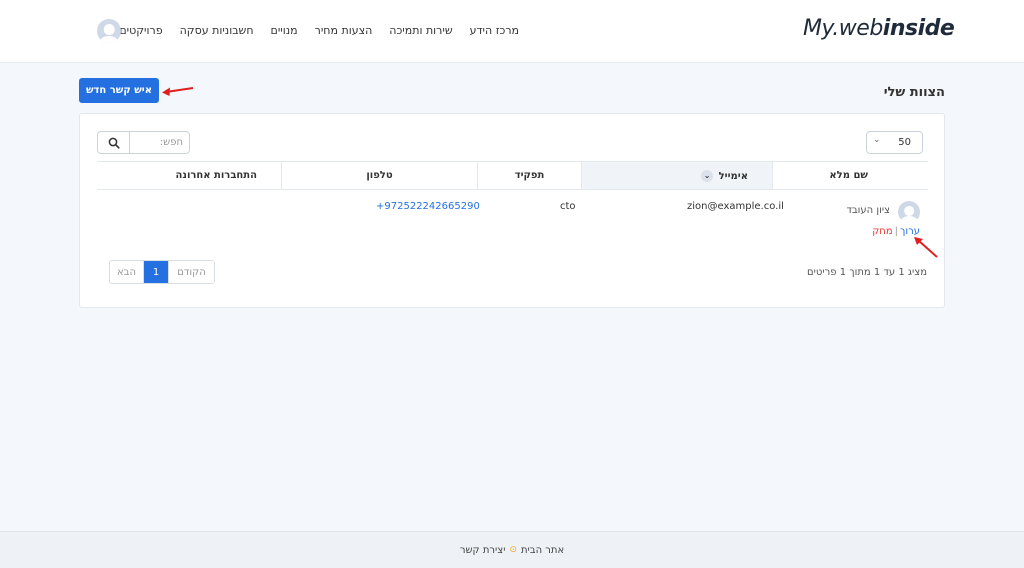 Image resolution: width=1024 pixels, height=568 pixels. Describe the element at coordinates (140, 30) in the screenshot. I see `nav-item-projects: פרויקטים` at that location.